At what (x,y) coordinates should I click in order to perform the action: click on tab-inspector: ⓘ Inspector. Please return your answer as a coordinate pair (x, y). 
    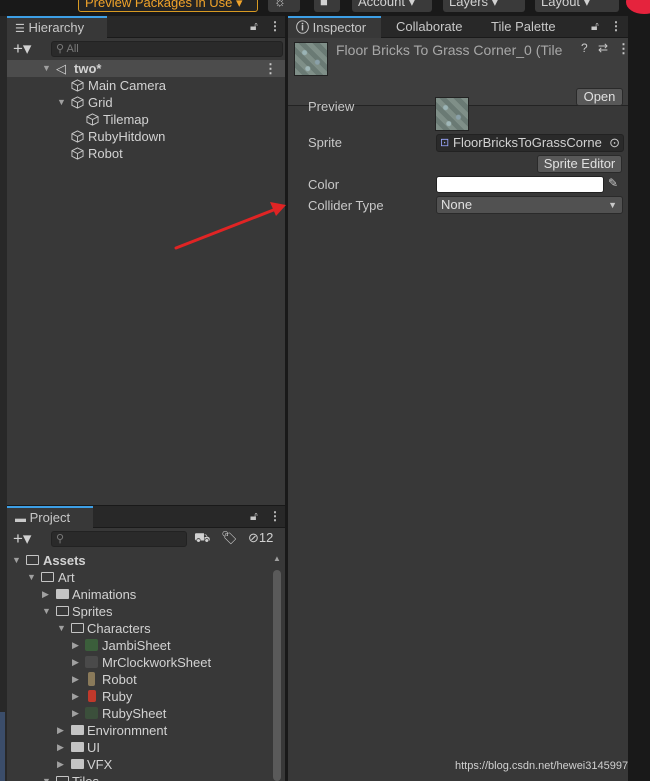
    Looking at the image, I should click on (334, 27).